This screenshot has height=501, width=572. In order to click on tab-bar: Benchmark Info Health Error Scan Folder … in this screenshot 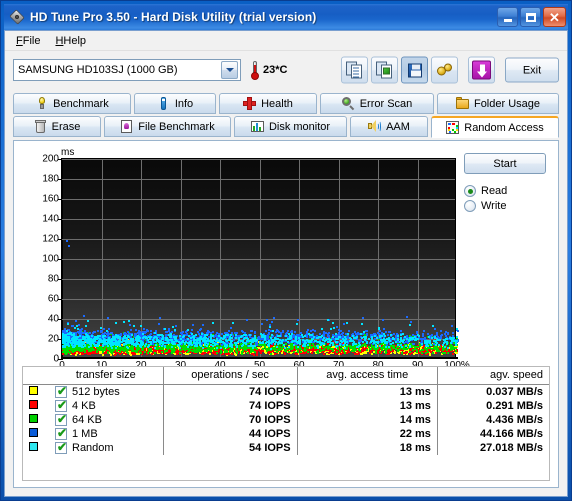, I will do `click(286, 114)`.